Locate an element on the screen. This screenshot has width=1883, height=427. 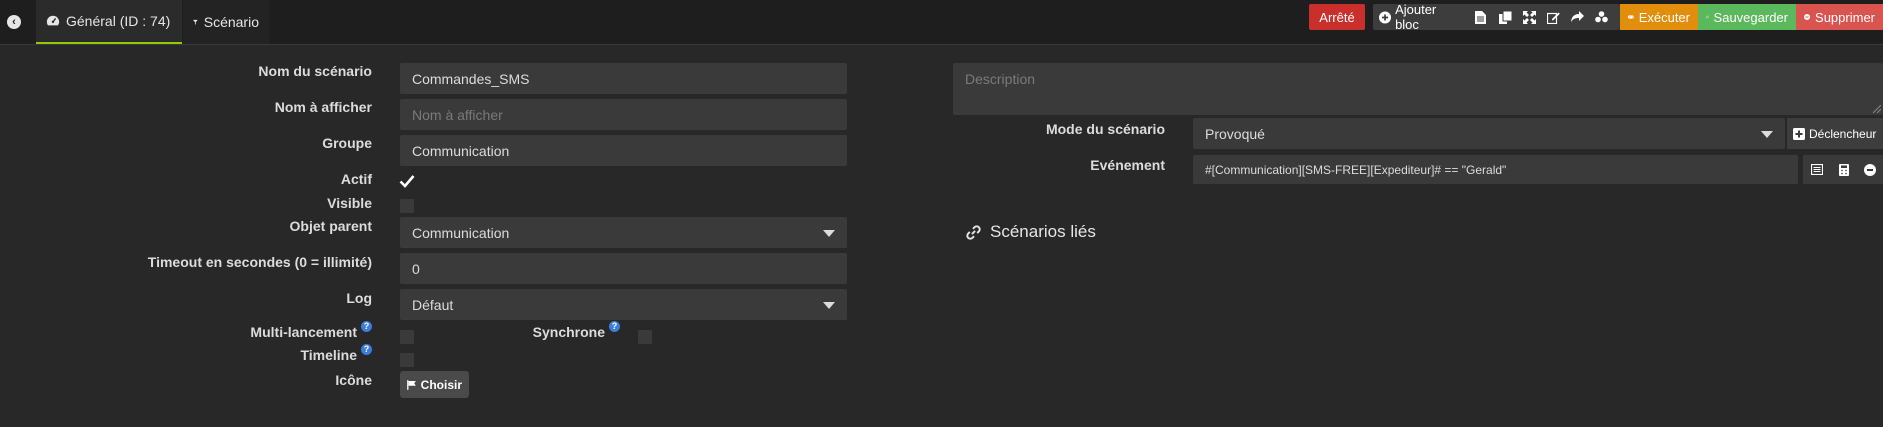
scenario-name-label: Nom du scénario is located at coordinates (315, 71).